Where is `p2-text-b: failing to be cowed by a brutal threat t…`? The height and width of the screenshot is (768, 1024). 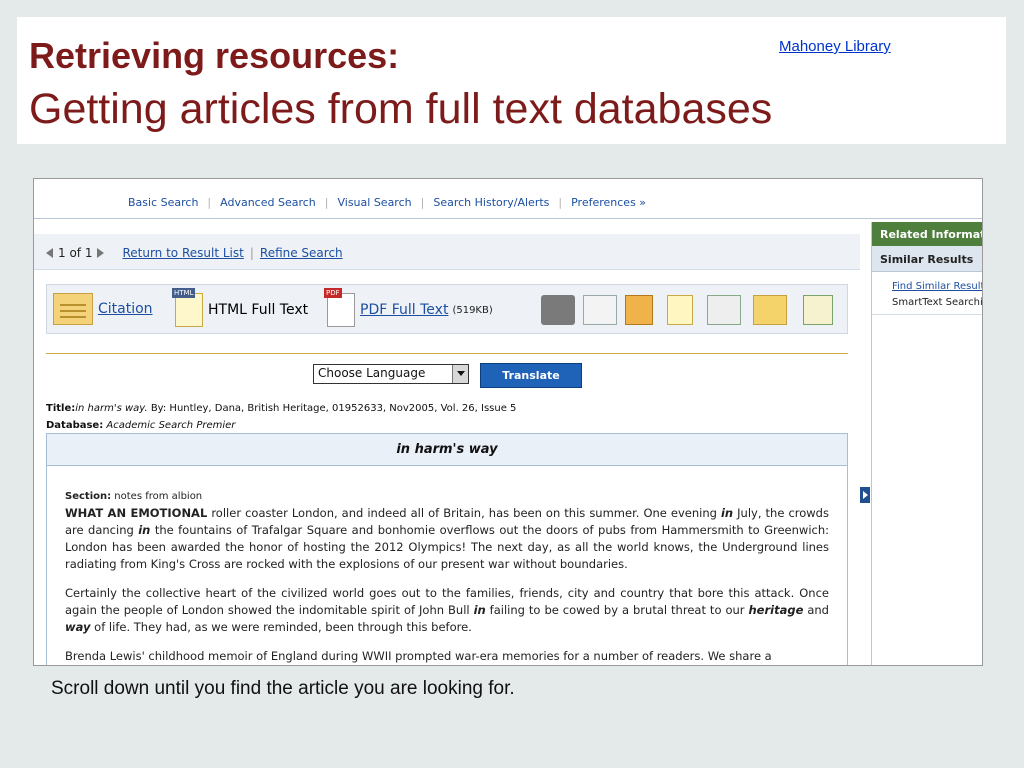 p2-text-b: failing to be cowed by a brutal threat t… is located at coordinates (617, 610).